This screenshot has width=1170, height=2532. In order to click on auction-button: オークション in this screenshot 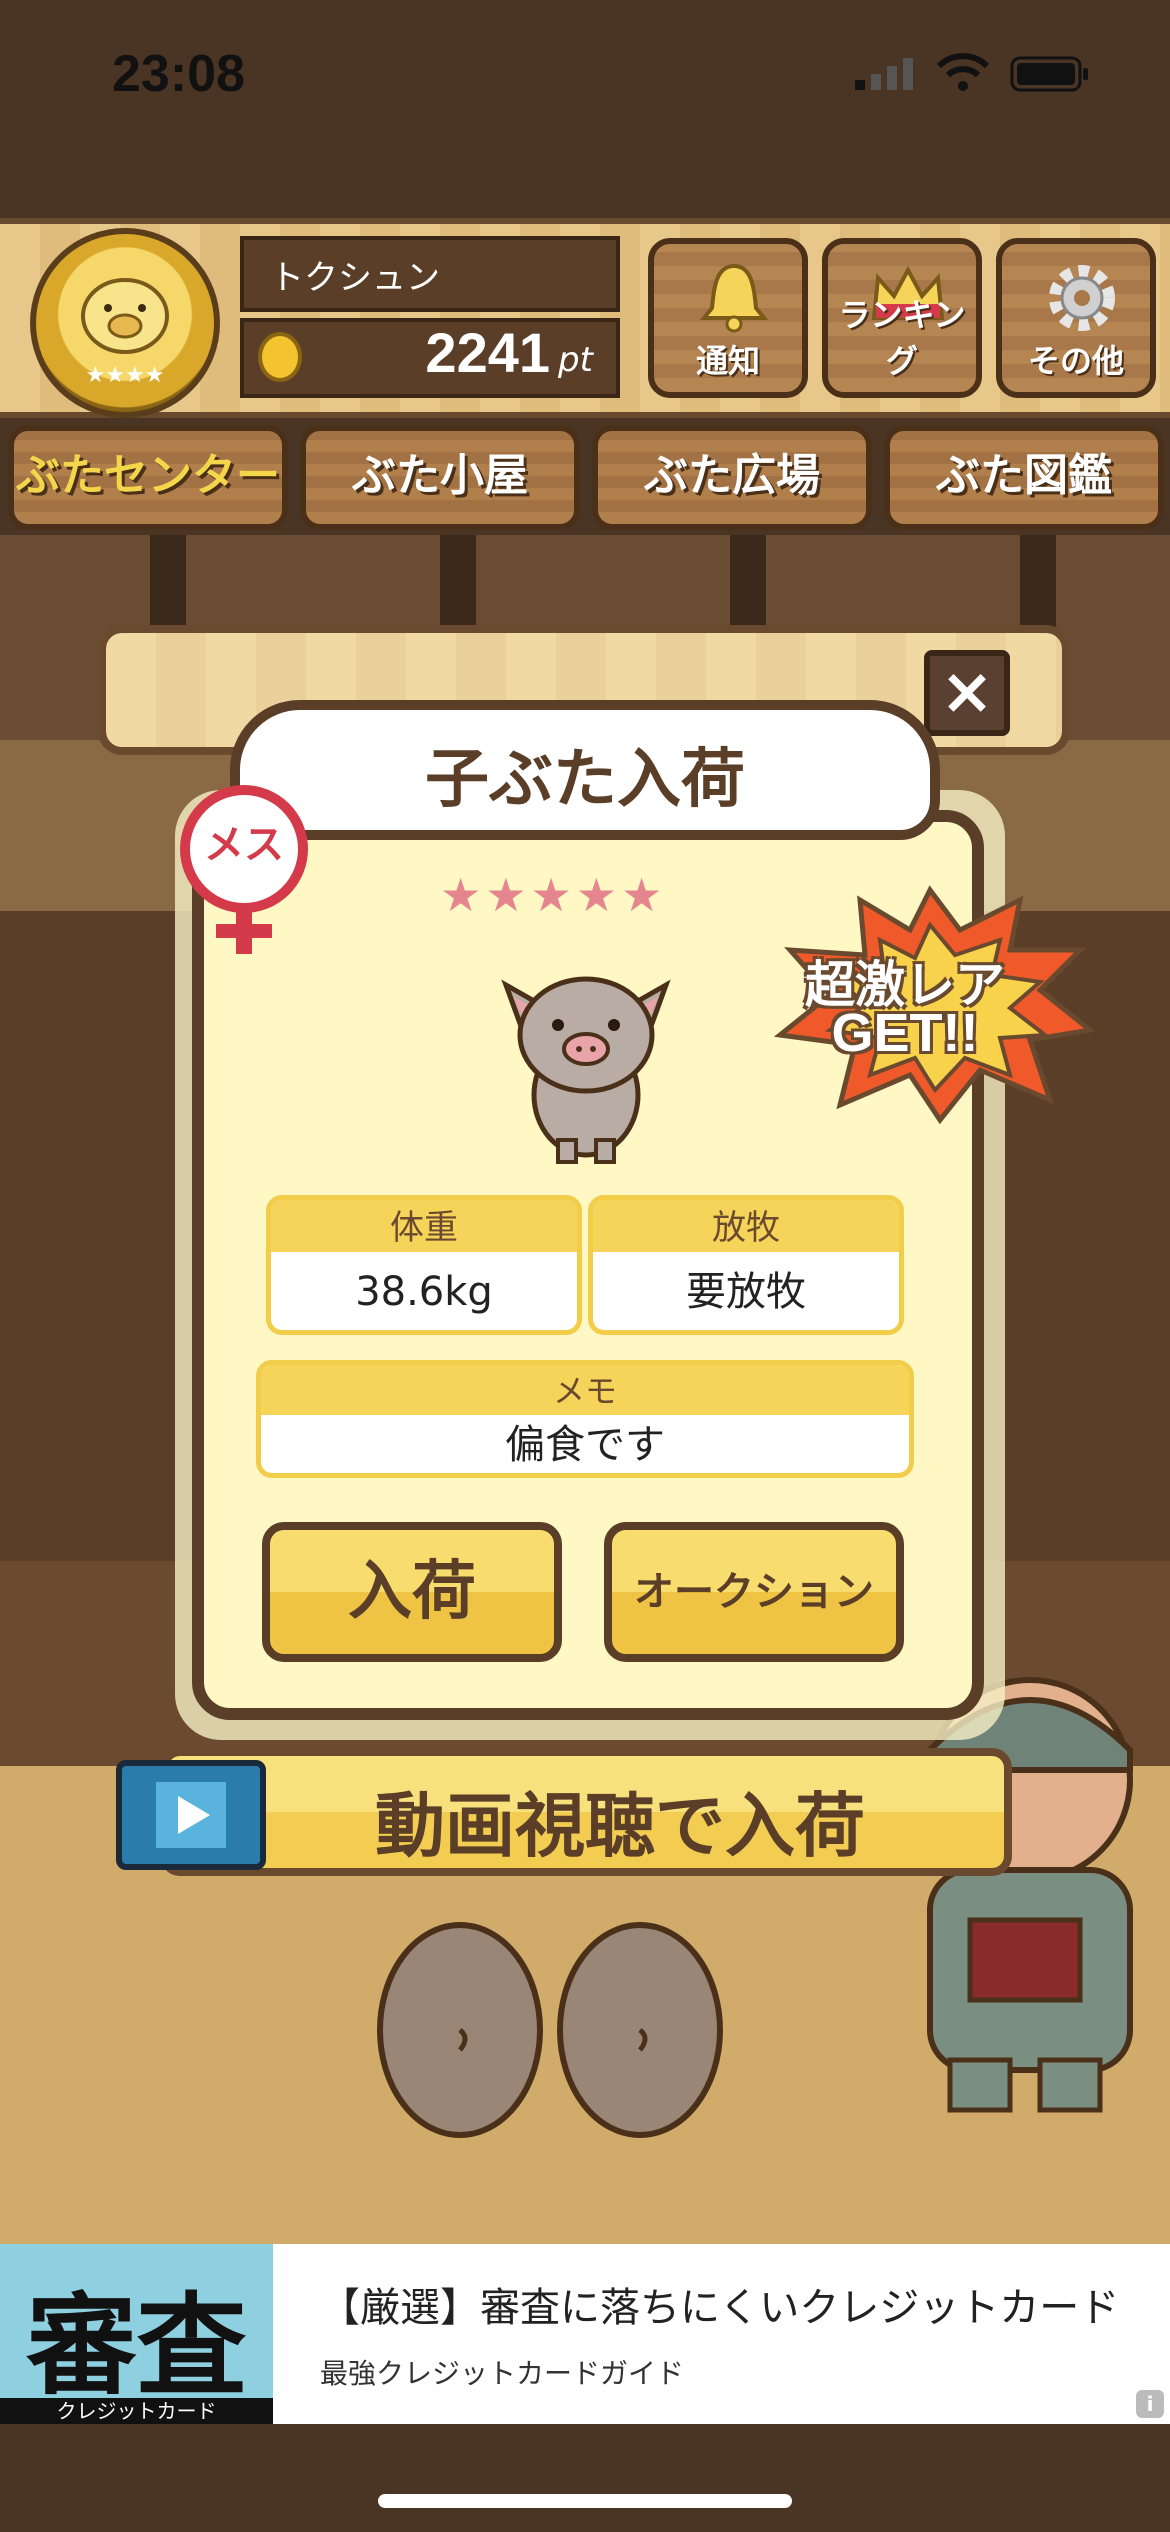, I will do `click(754, 1592)`.